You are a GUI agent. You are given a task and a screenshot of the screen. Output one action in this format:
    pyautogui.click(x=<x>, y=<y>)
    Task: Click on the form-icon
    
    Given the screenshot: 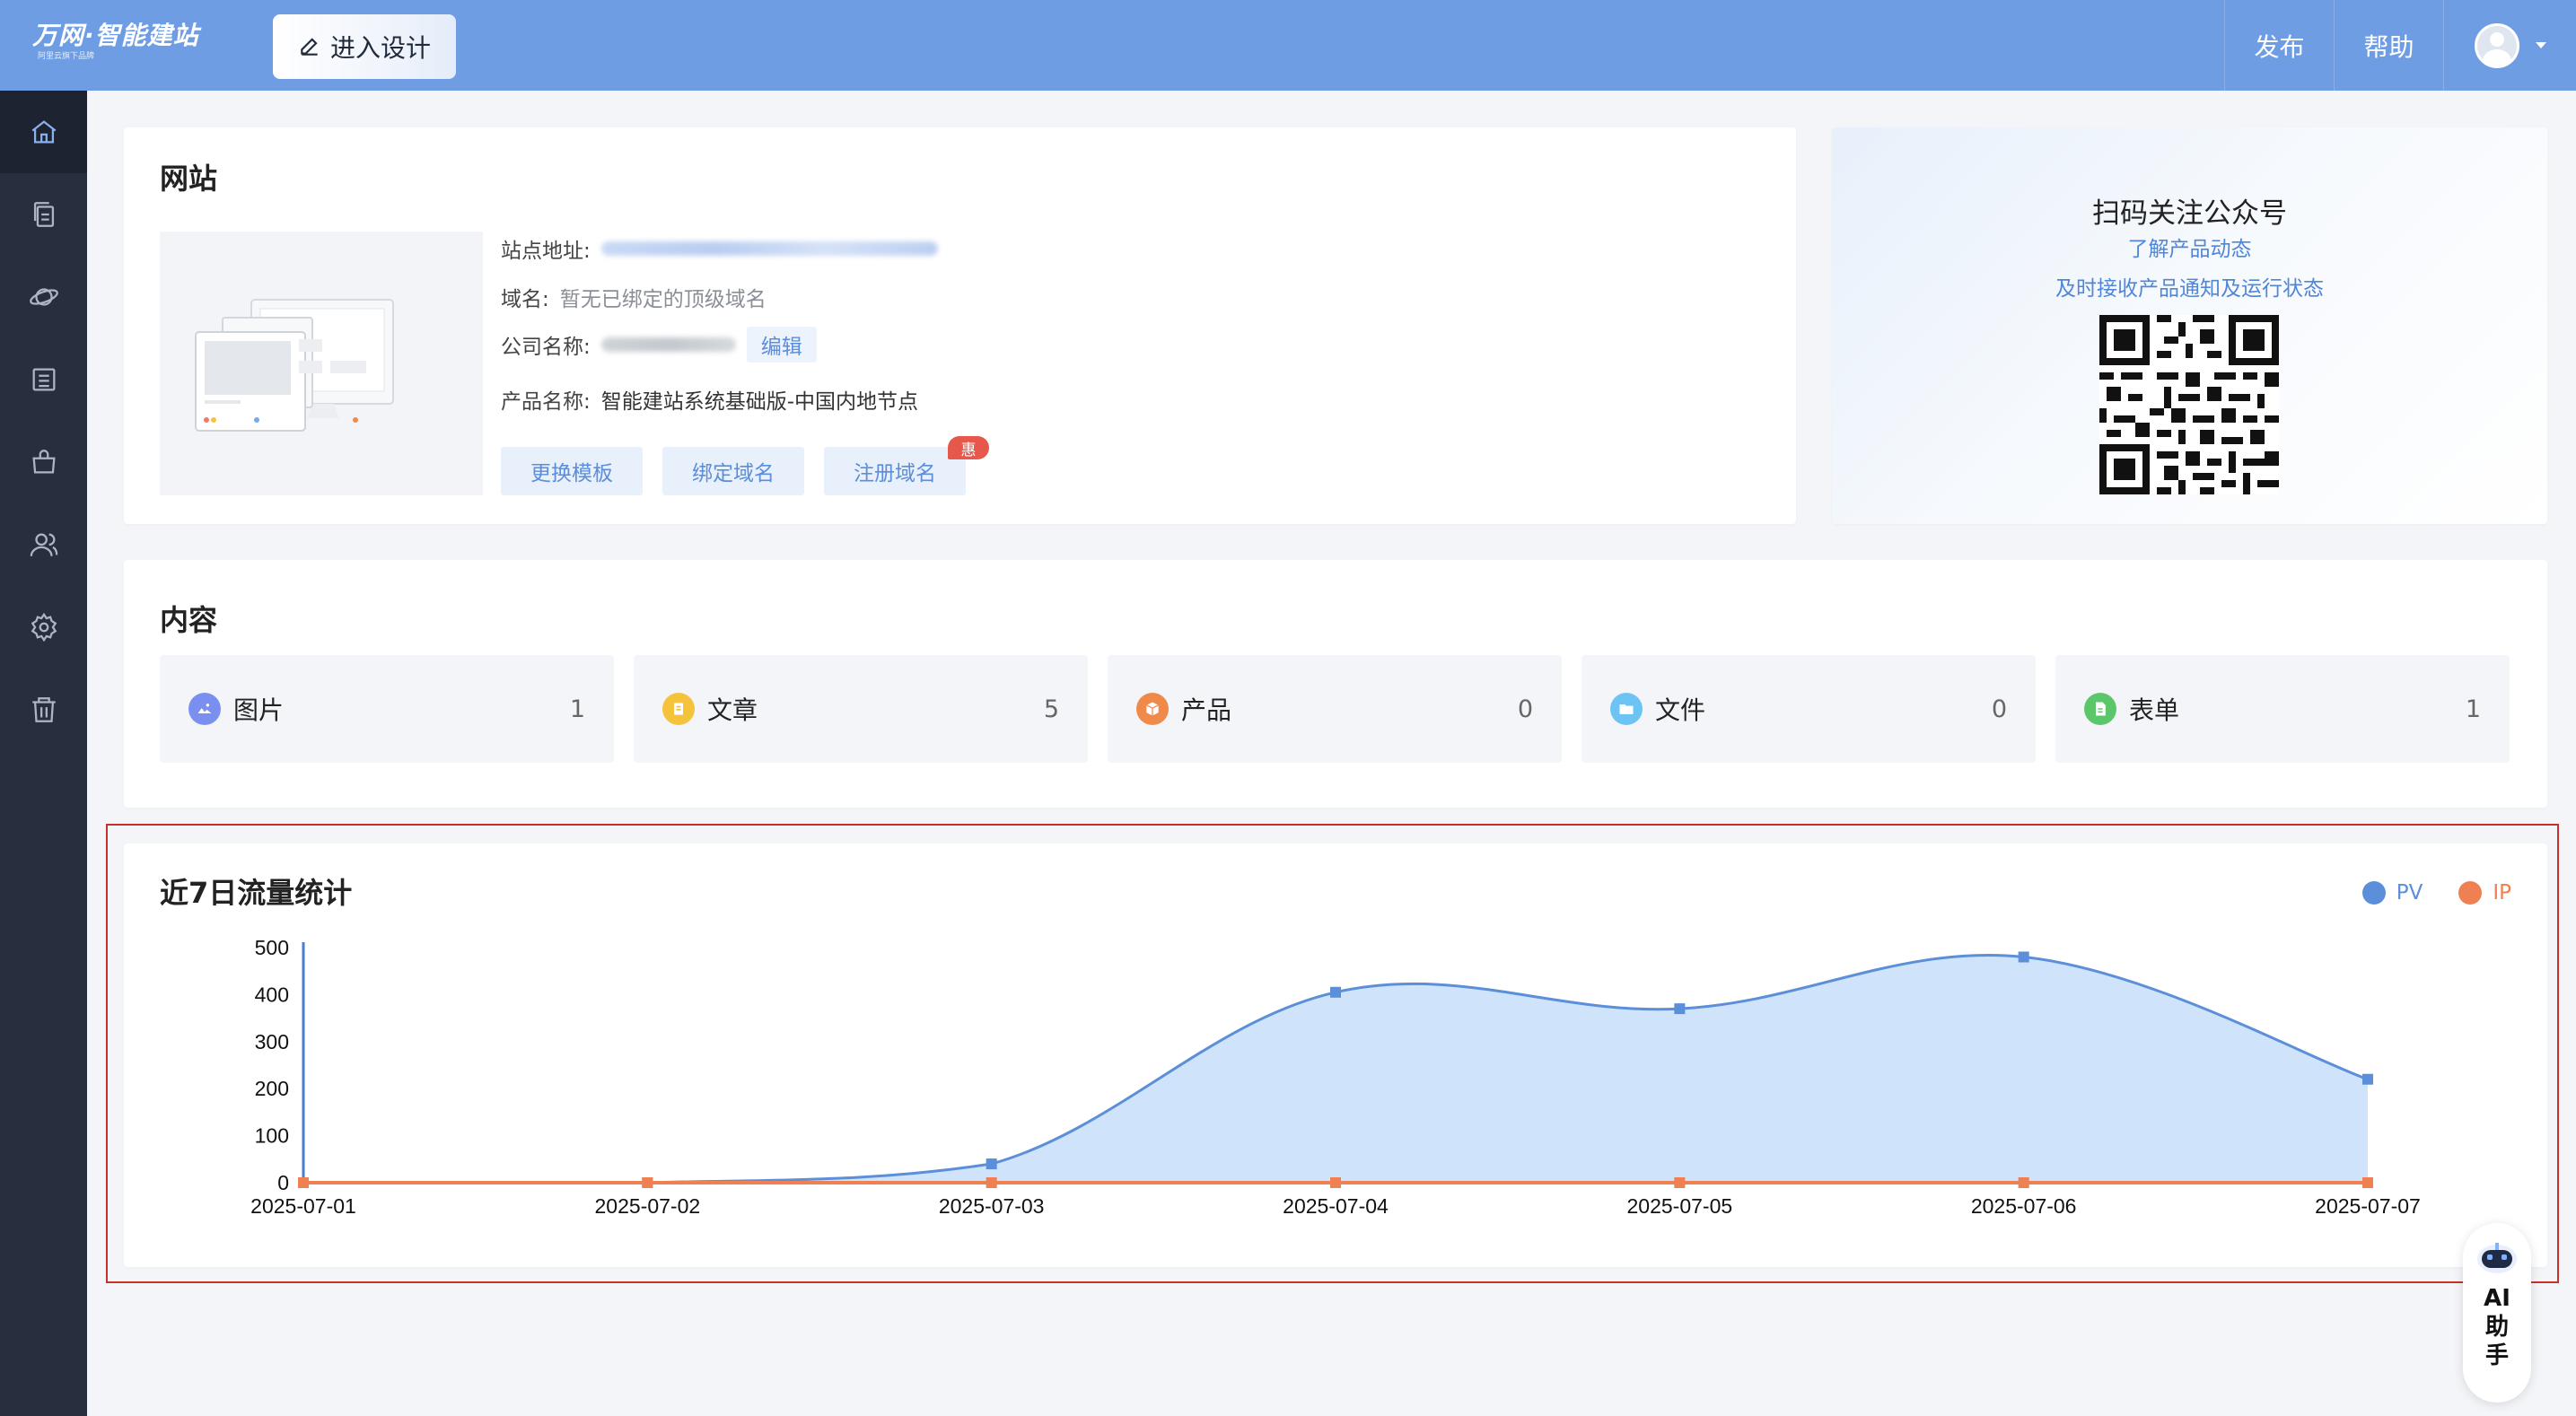 What is the action you would take?
    pyautogui.click(x=2100, y=709)
    